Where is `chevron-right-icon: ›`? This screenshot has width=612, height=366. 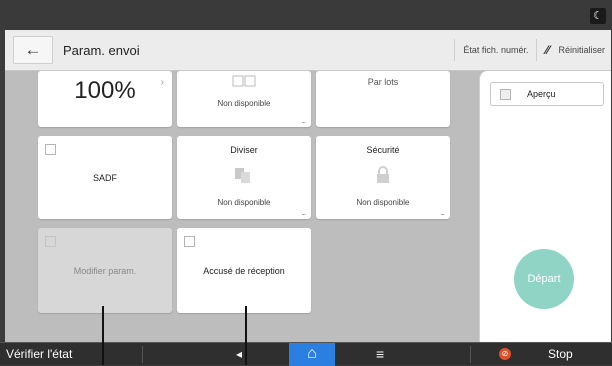 chevron-right-icon: › is located at coordinates (162, 82).